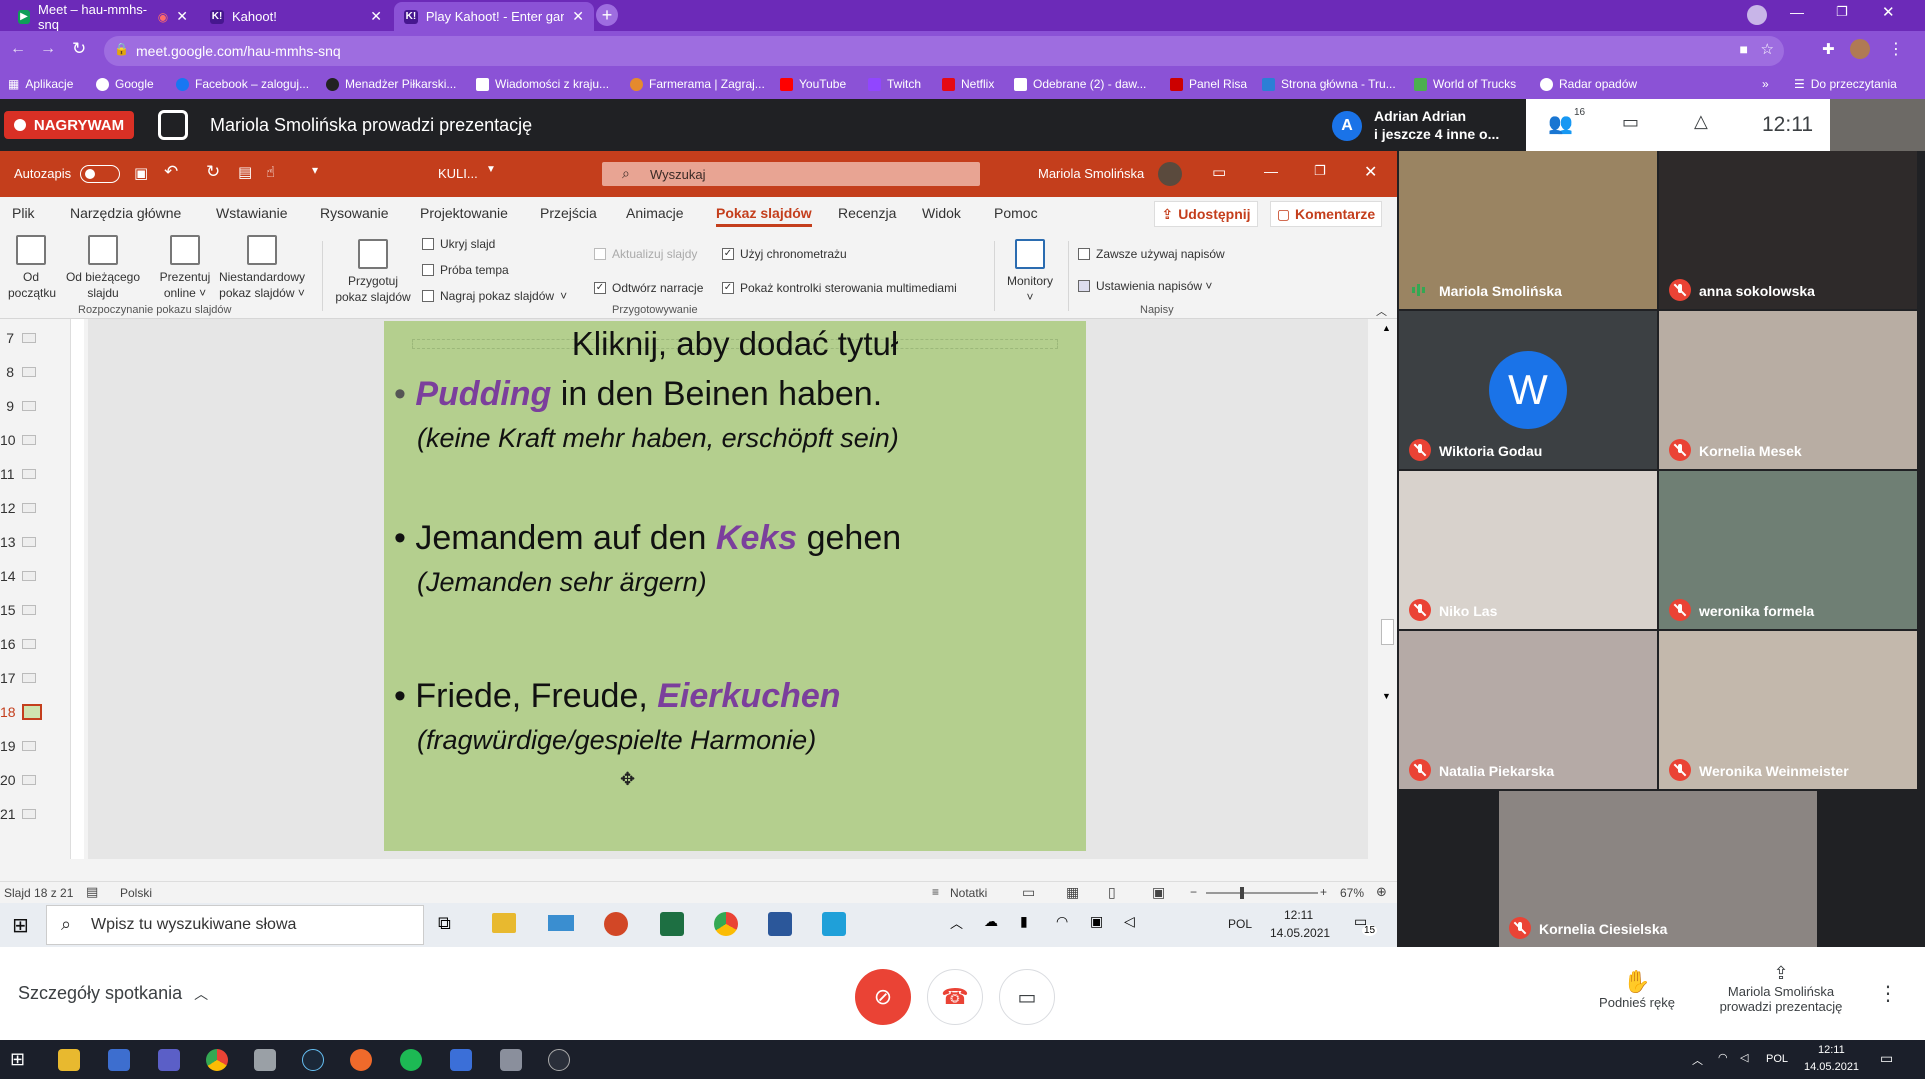 The height and width of the screenshot is (1079, 1925). What do you see at coordinates (1588, 84) in the screenshot?
I see `bookmark-radar: Radar opadów` at bounding box center [1588, 84].